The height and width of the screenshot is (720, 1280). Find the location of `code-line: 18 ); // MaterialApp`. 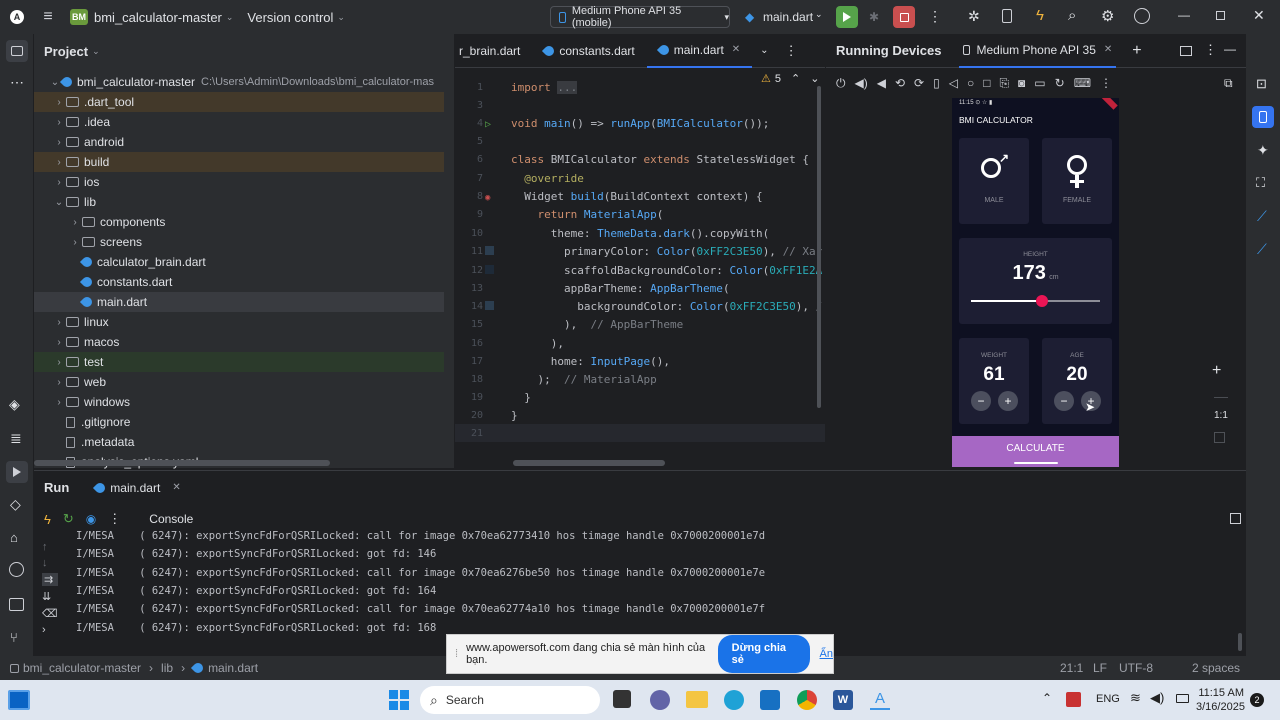

code-line: 18 ); // MaterialApp is located at coordinates (640, 379).